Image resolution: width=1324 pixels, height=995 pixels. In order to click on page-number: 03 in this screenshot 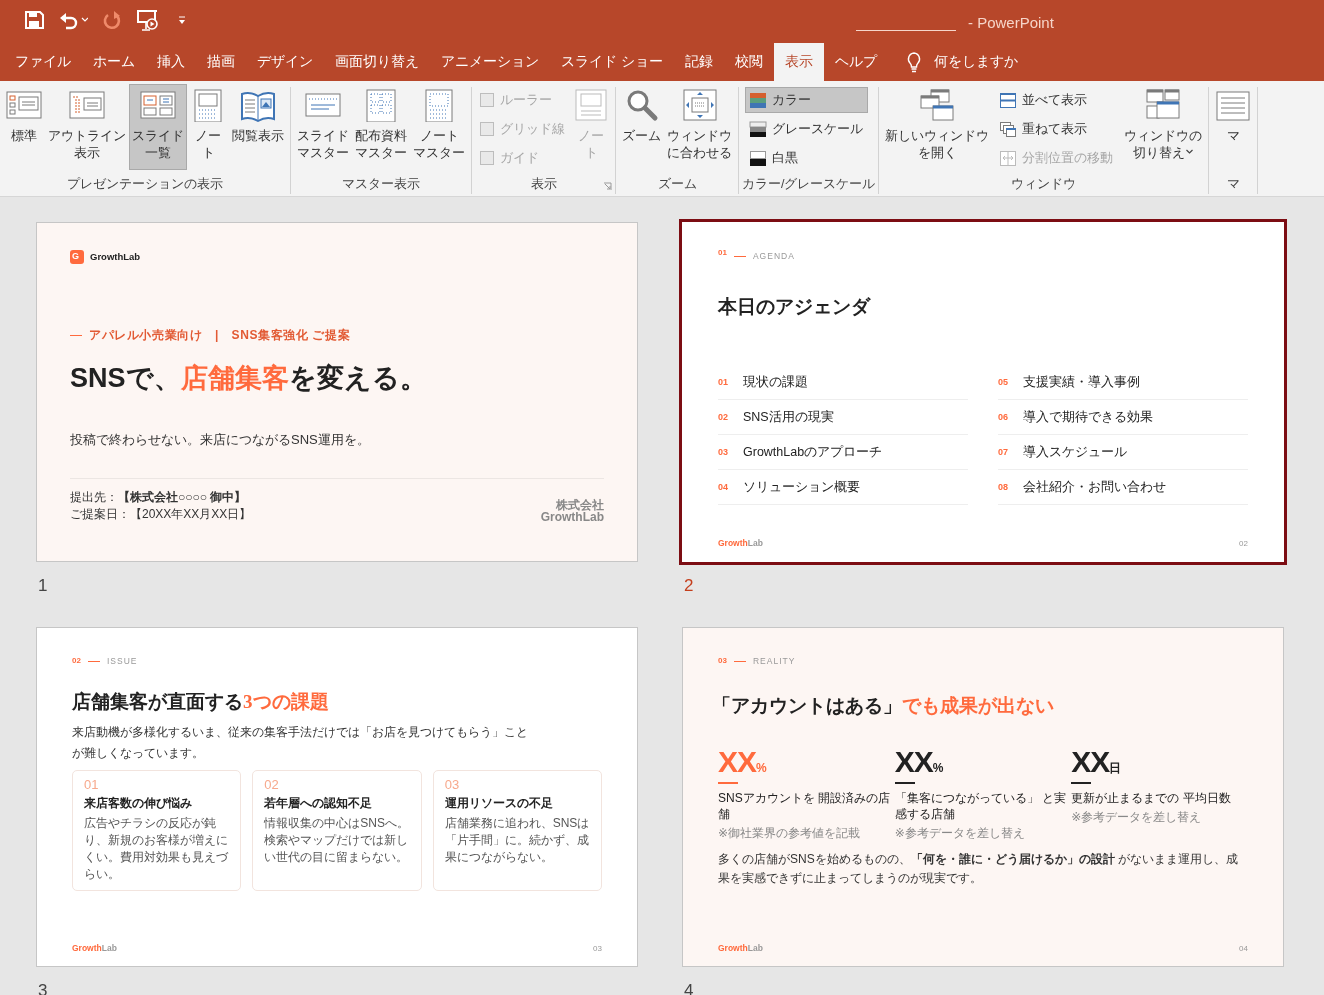, I will do `click(597, 949)`.